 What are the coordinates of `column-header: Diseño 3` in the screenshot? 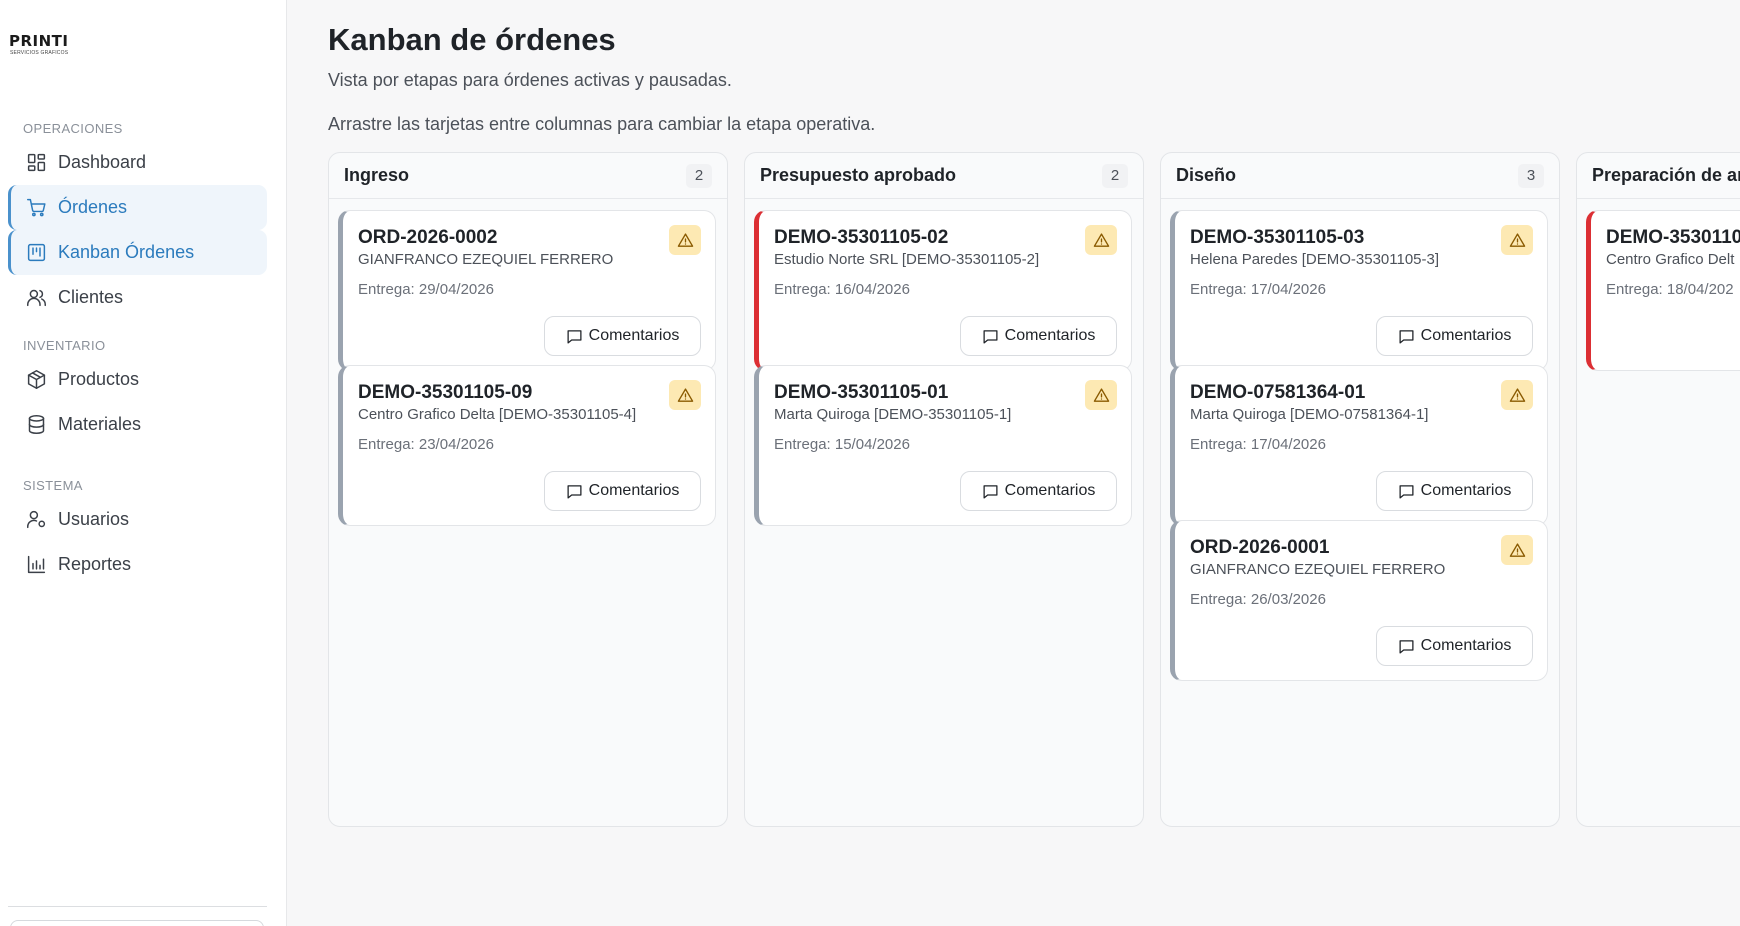 It's located at (1360, 176).